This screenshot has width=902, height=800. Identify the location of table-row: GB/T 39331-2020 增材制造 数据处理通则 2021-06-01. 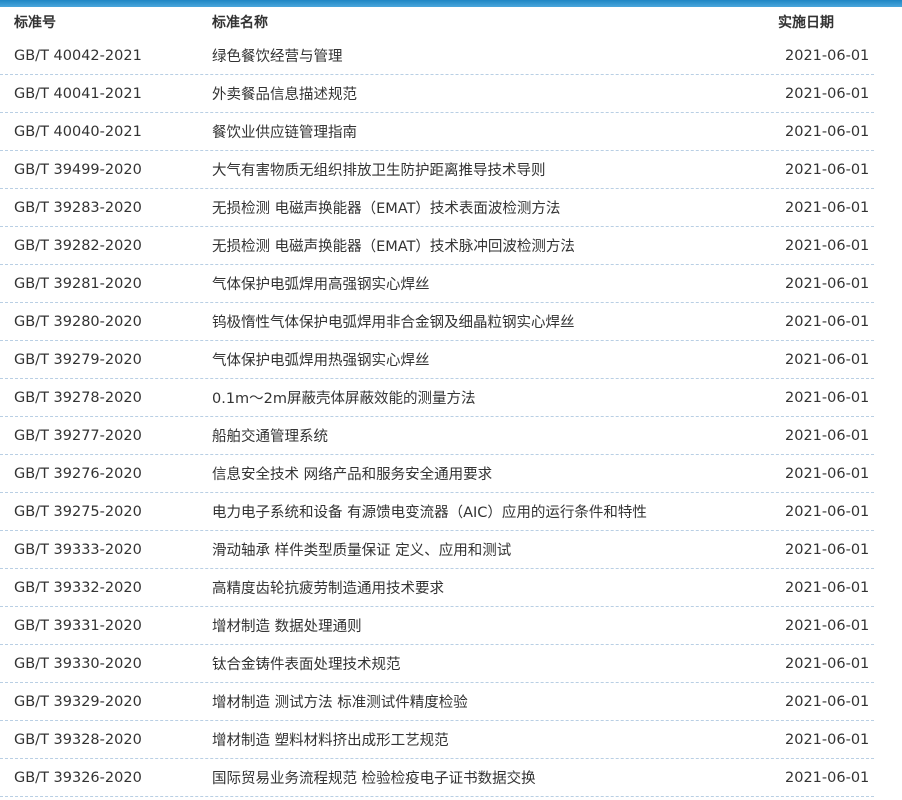
(437, 626).